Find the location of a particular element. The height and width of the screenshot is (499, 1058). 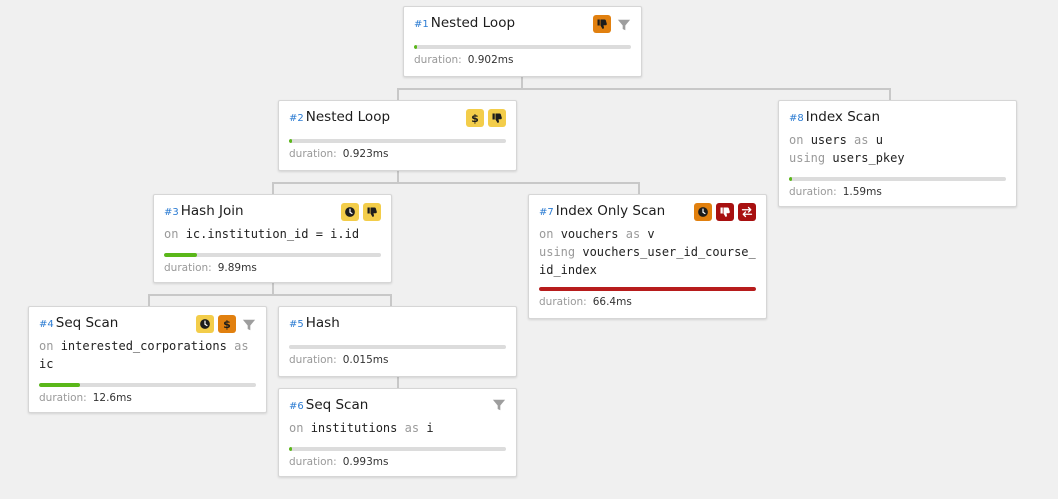

relation-name: interested_corporations is located at coordinates (143, 346).